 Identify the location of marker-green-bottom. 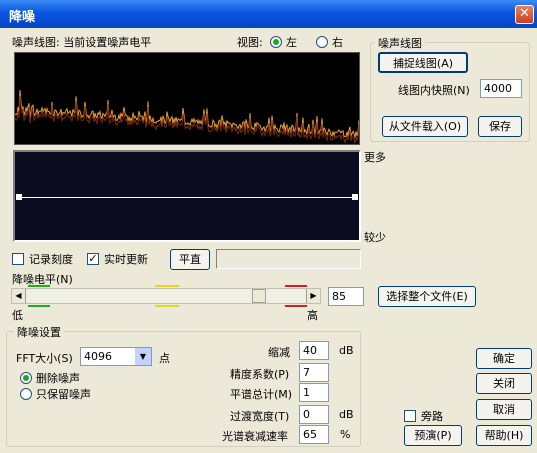
(39, 306).